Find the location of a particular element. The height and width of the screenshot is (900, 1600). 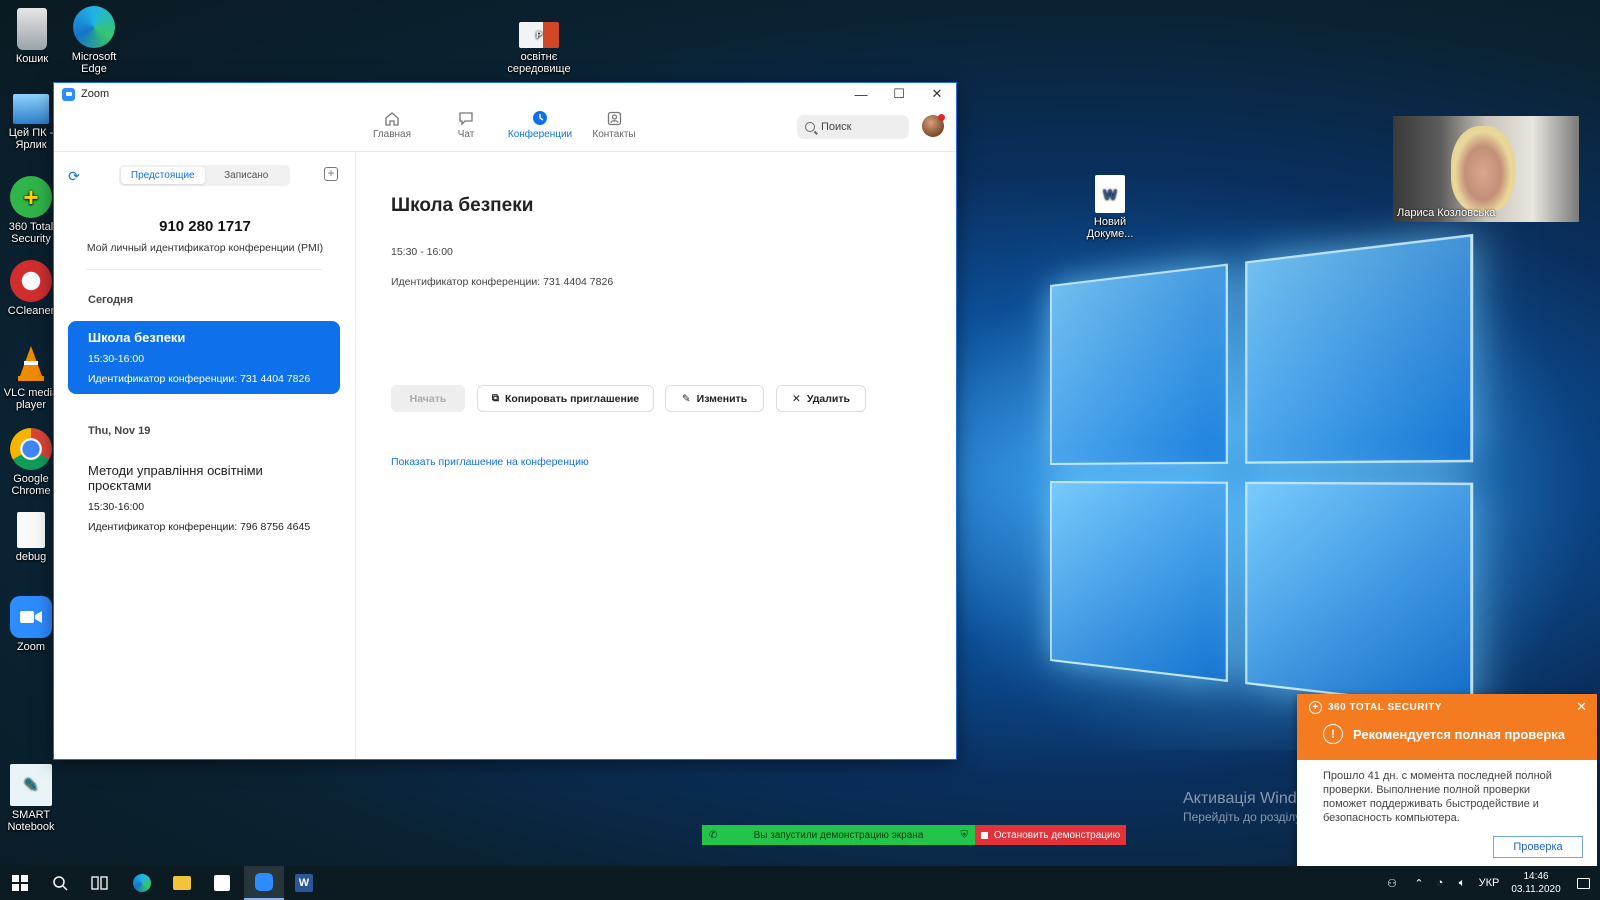

traffic-cone-icon is located at coordinates (31, 363).